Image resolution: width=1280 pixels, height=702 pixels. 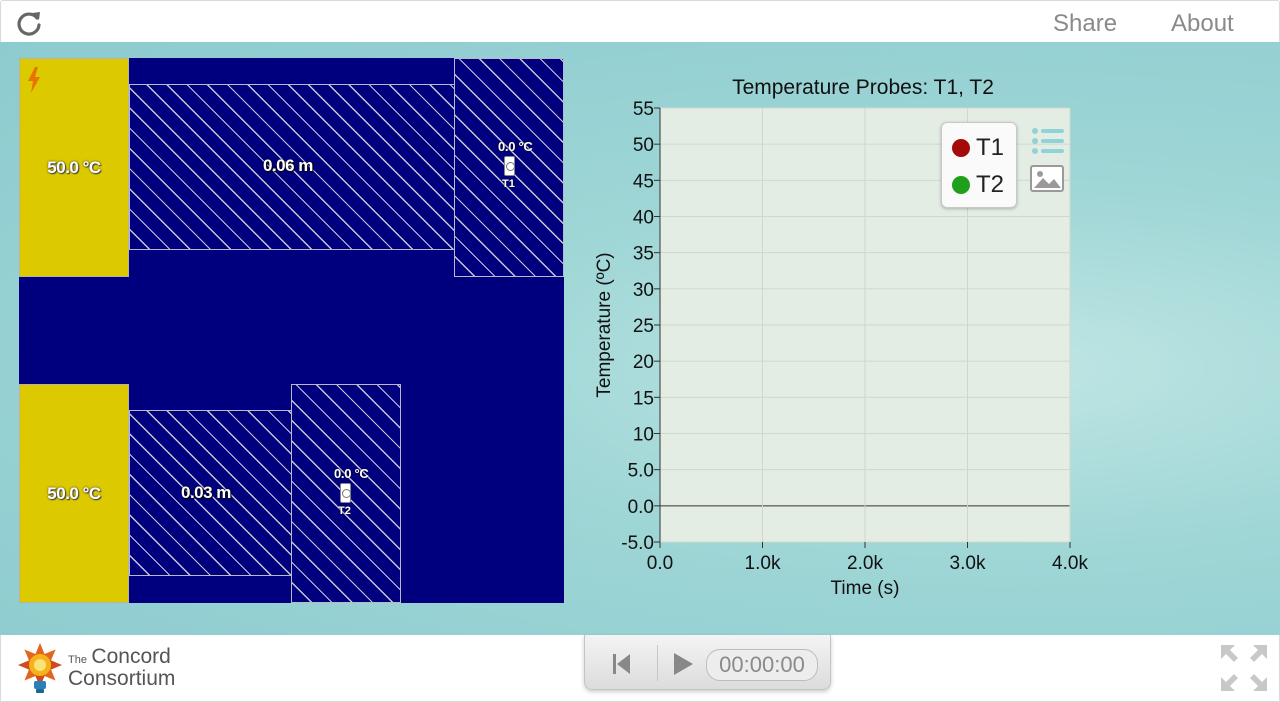 I want to click on x-axis-label: Time (s), so click(x=865, y=588).